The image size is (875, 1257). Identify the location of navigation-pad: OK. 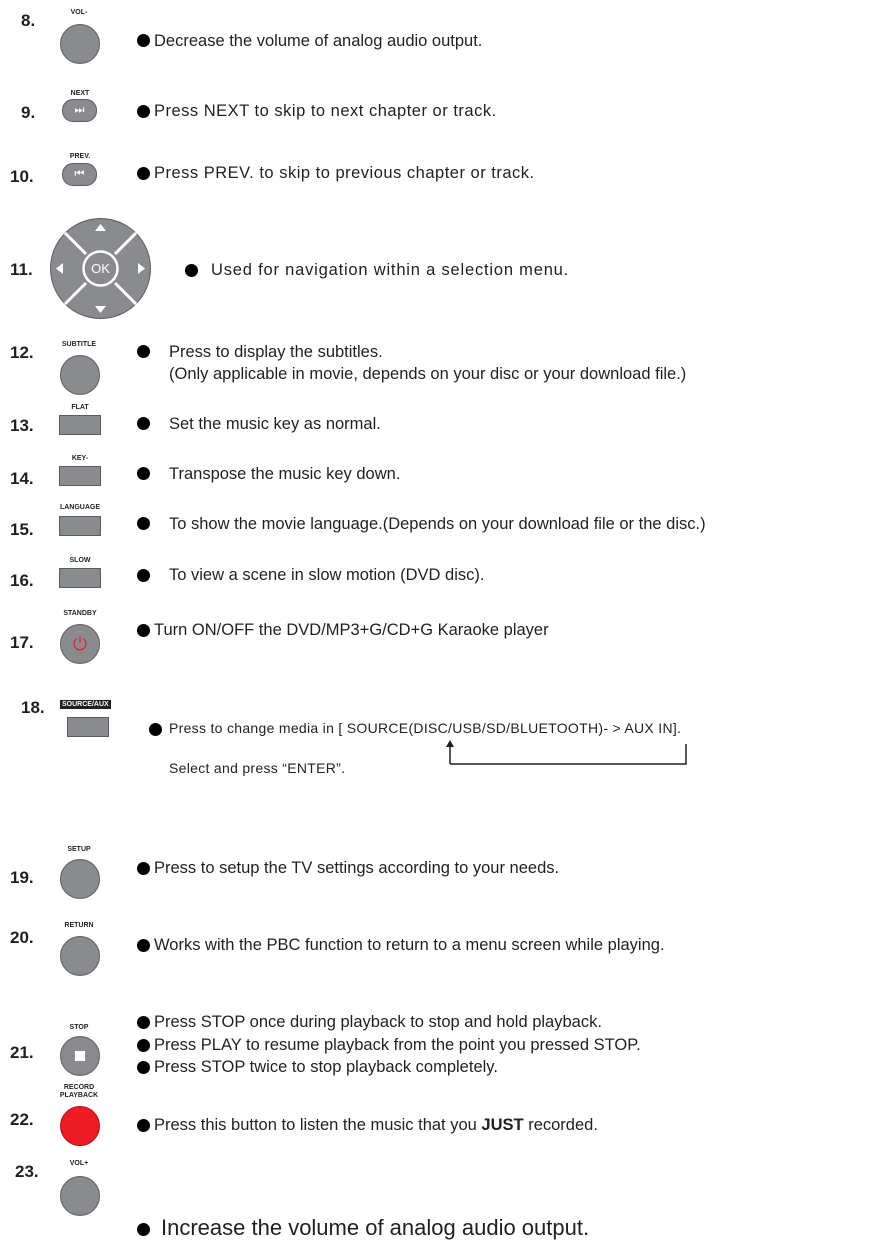
(100, 268).